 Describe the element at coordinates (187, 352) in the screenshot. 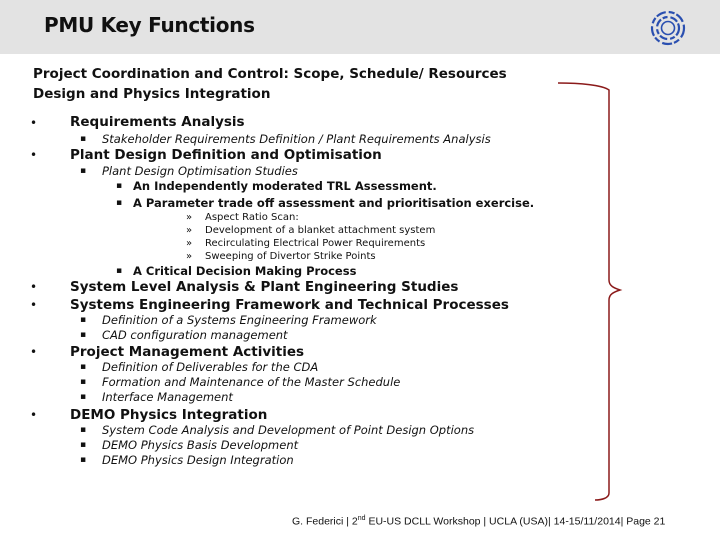

I see `bullet-project-management: Project Management Activities` at that location.